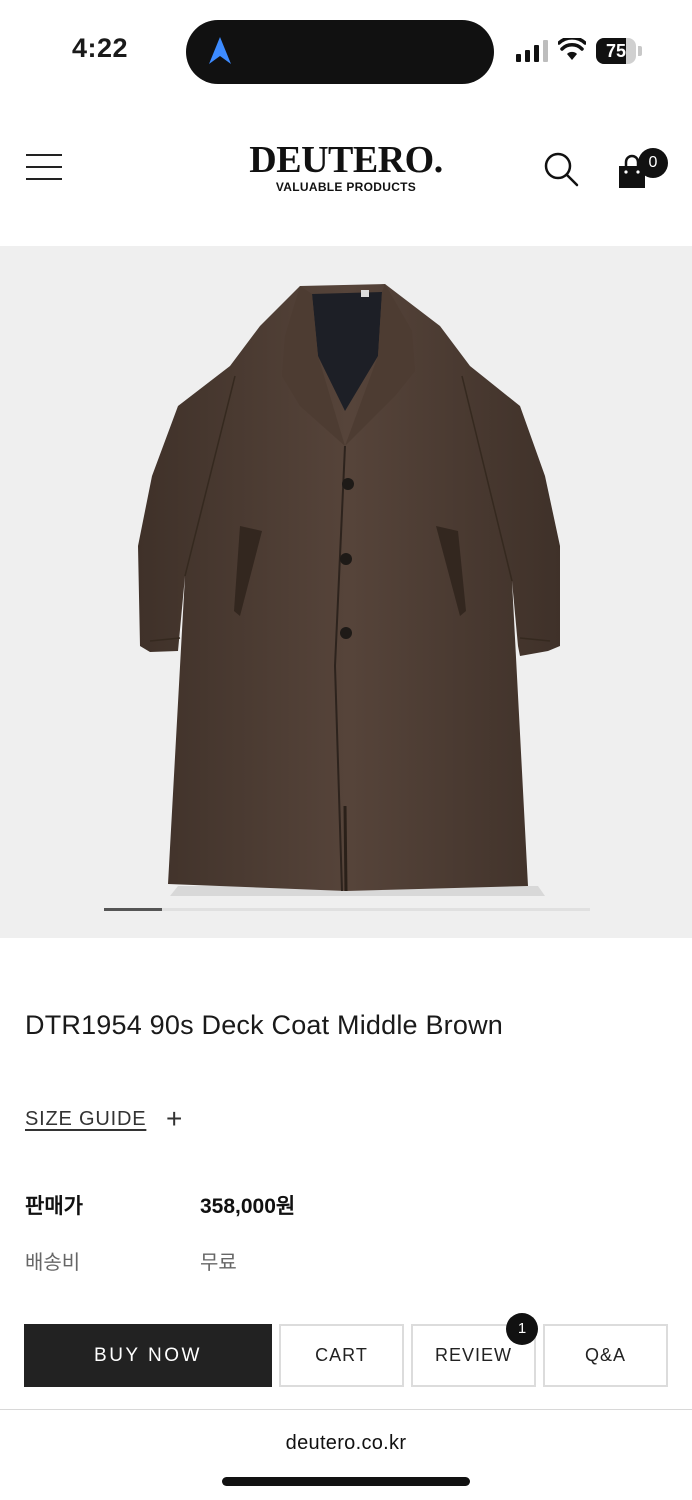 The width and height of the screenshot is (692, 1500). I want to click on logo-tagline: VALUABLE PRODUCTS, so click(346, 187).